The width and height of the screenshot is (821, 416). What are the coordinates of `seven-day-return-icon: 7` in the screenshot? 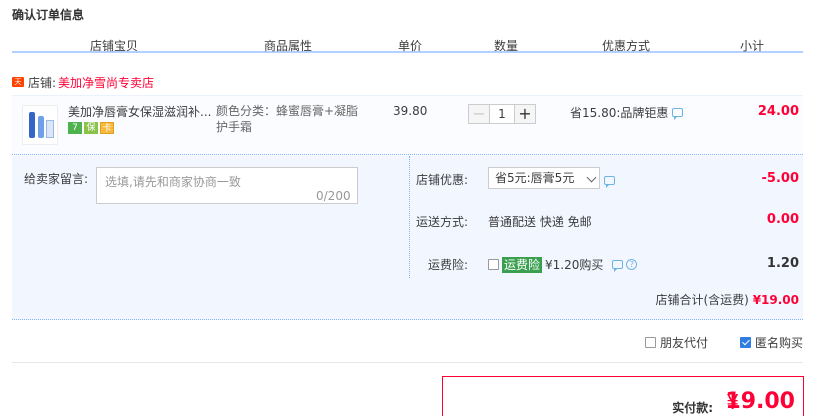 It's located at (75, 128).